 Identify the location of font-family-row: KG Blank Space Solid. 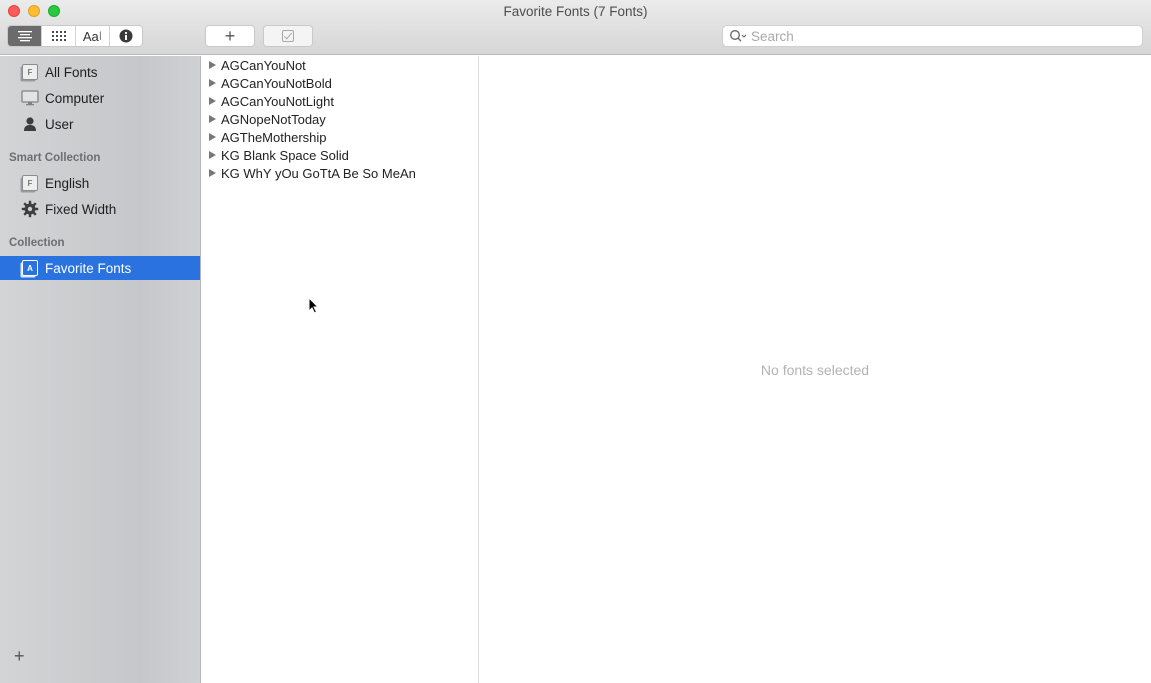
(339, 155).